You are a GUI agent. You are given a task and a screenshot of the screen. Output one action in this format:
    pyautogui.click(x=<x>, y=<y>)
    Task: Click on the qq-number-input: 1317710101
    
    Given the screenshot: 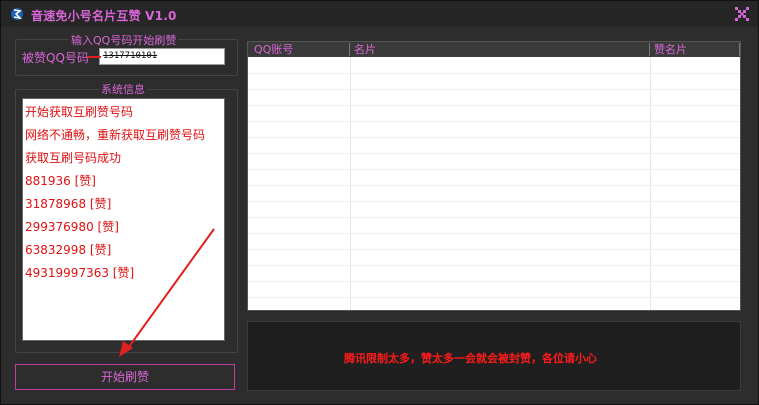 What is the action you would take?
    pyautogui.click(x=162, y=56)
    